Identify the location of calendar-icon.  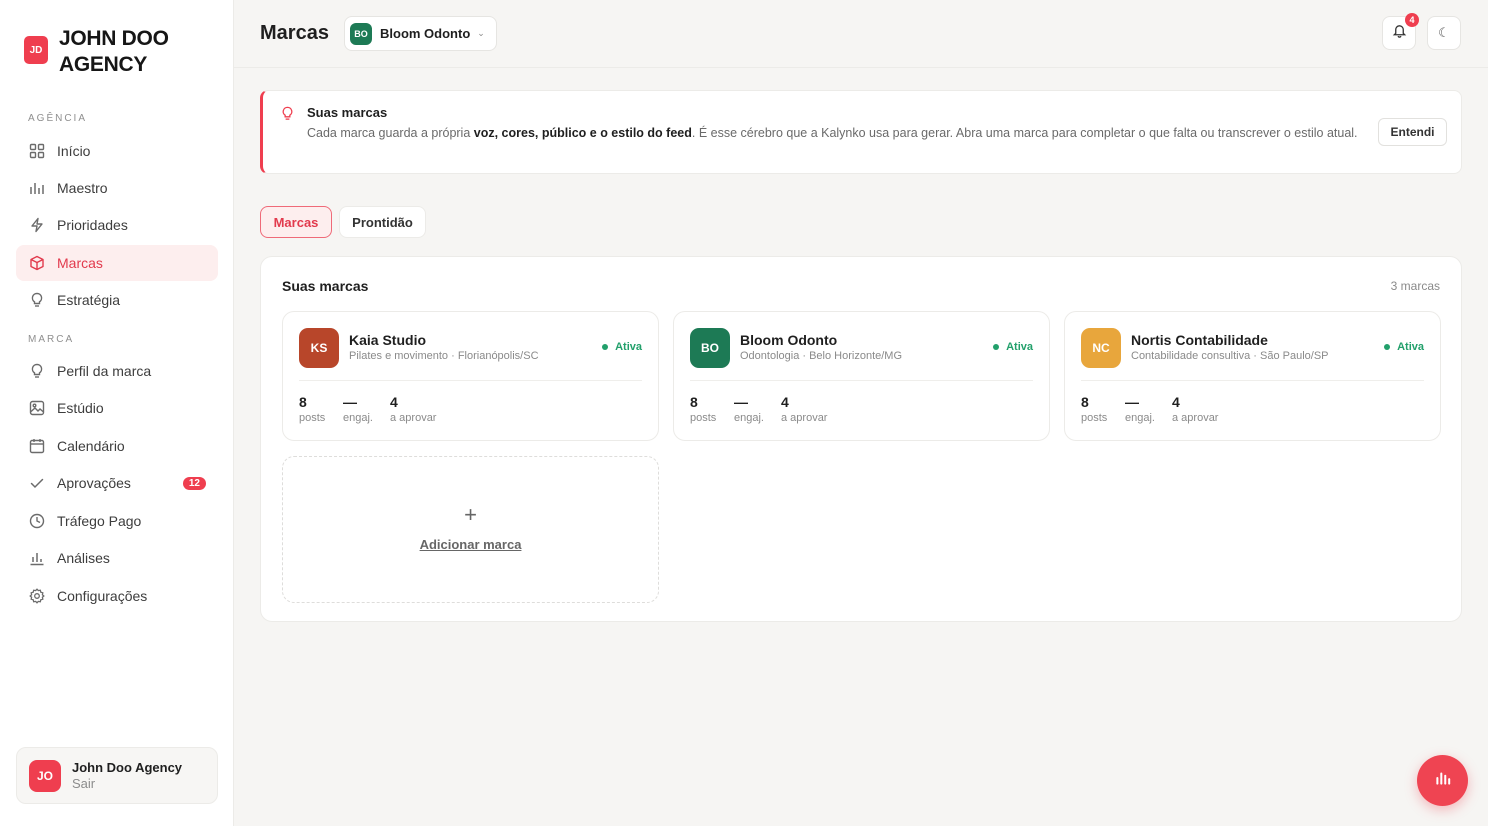
(36, 446).